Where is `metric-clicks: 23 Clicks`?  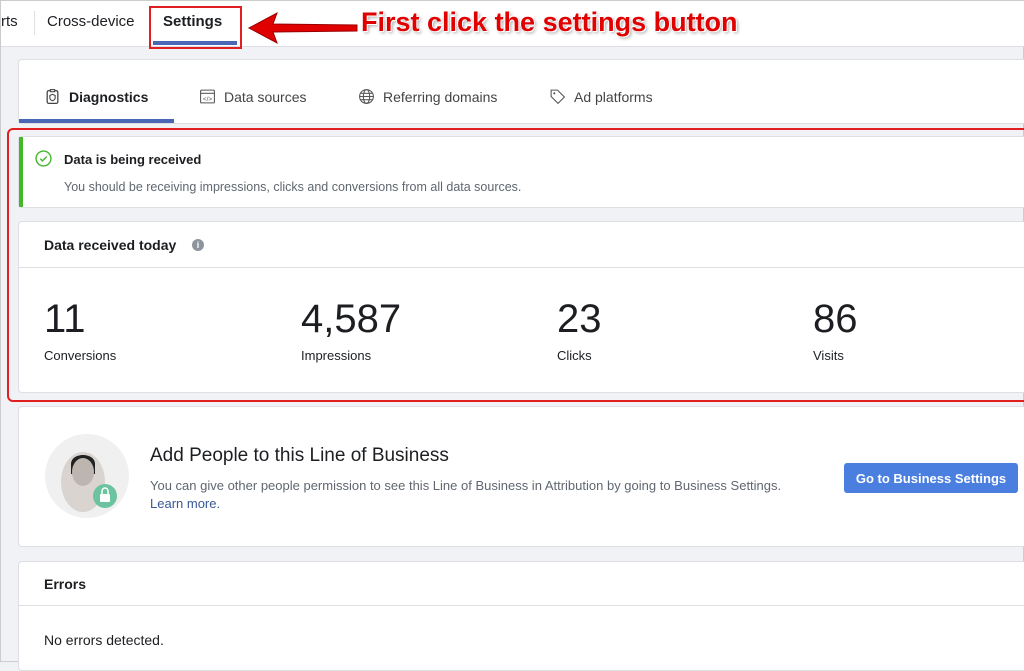 metric-clicks: 23 Clicks is located at coordinates (579, 330).